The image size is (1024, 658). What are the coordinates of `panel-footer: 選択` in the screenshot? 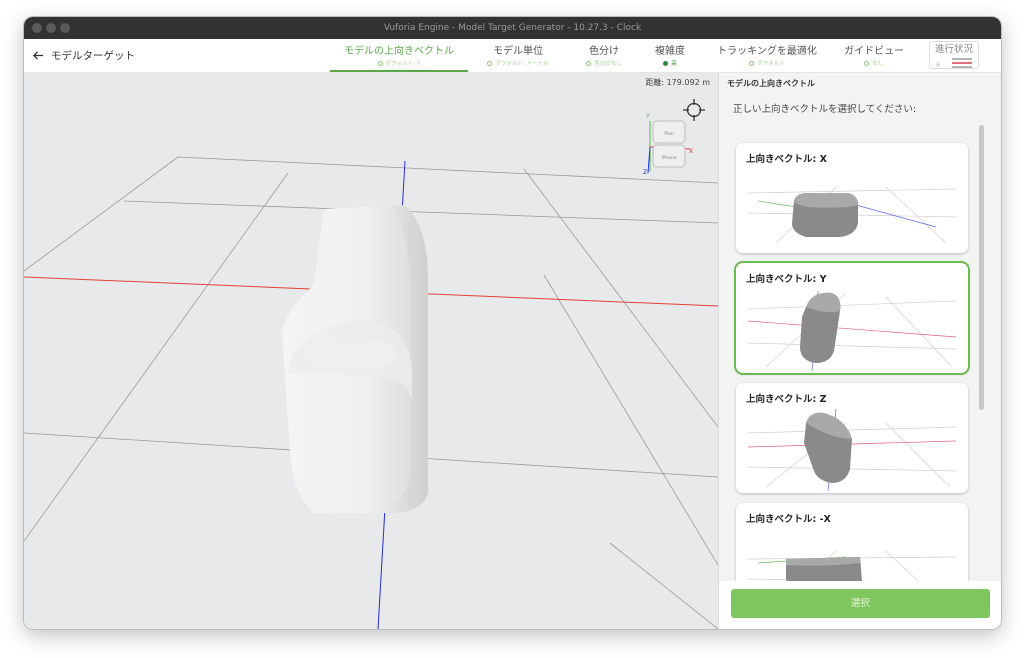 It's located at (860, 605).